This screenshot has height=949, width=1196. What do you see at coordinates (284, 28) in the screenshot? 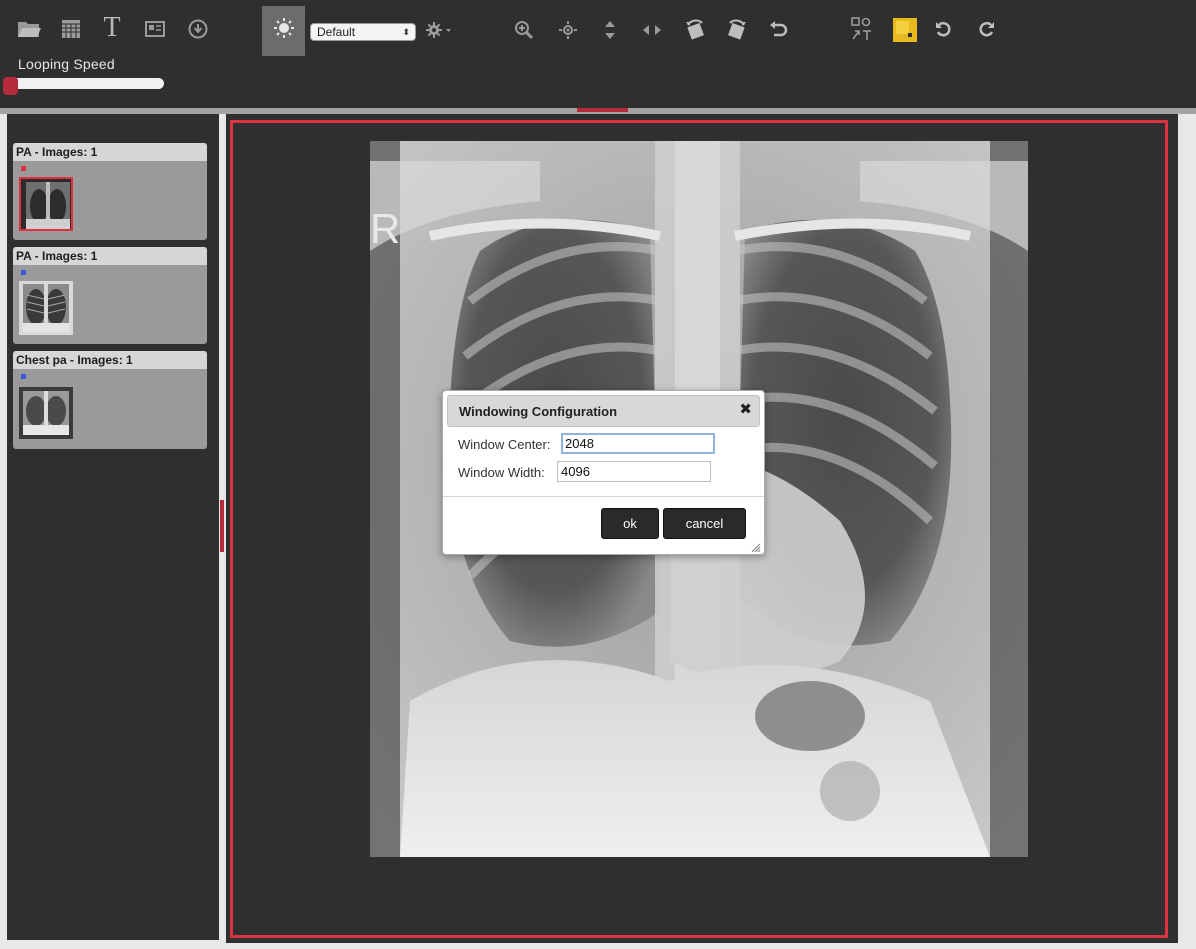
I see `windowing-sun-icon` at bounding box center [284, 28].